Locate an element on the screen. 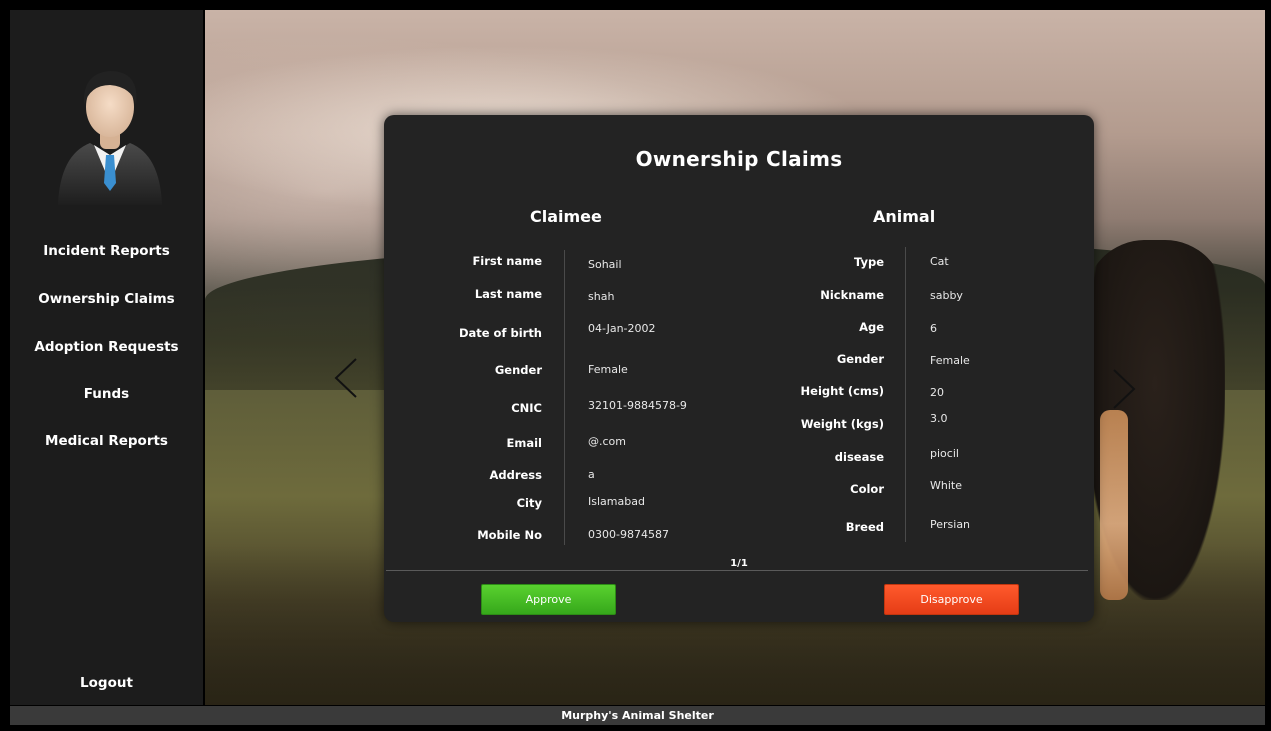  approve-button: Approve is located at coordinates (548, 599).